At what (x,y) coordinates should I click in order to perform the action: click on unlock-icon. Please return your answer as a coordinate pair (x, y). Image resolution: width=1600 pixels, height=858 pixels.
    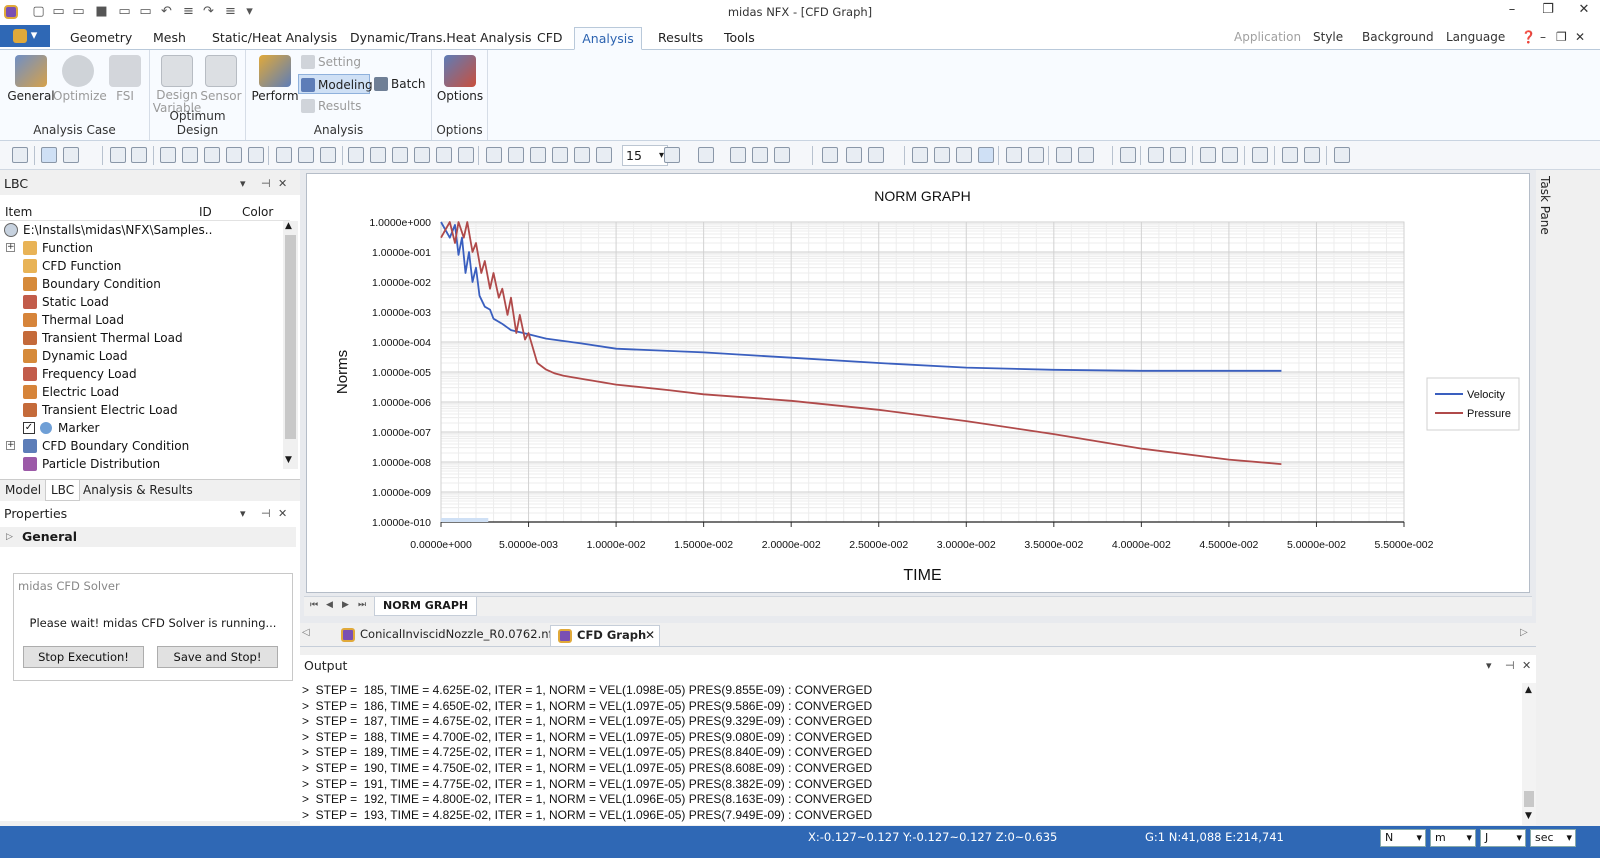
    Looking at the image, I should click on (71, 155).